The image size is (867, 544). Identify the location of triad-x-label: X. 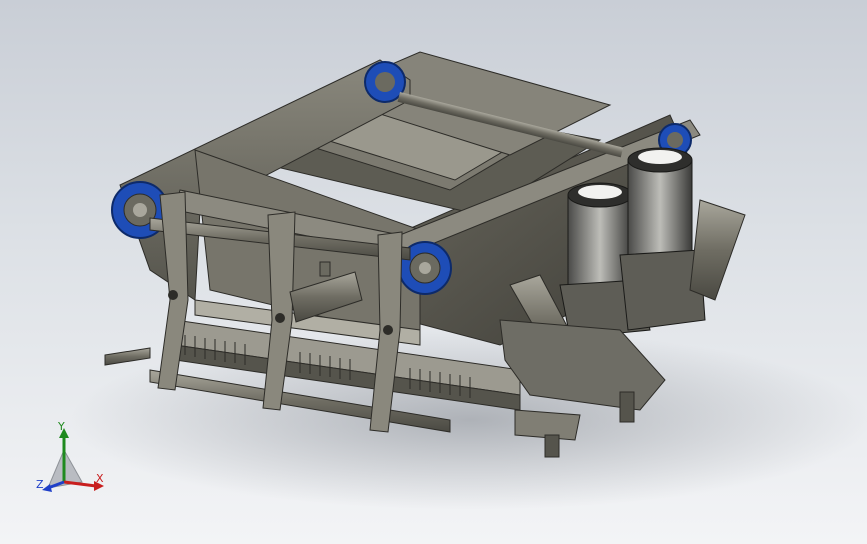
(100, 478).